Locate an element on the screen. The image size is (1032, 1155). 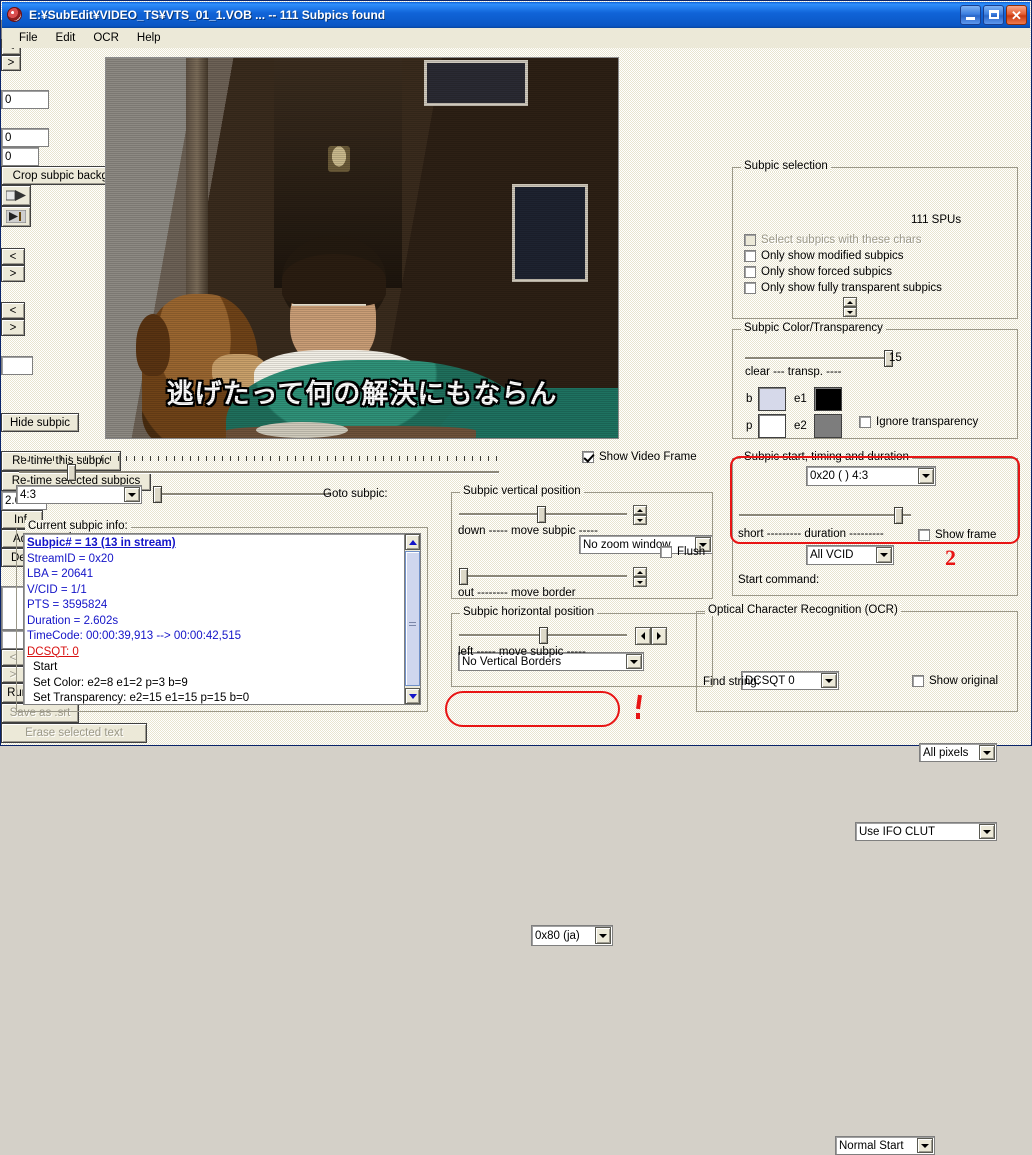
clut-combo: Use IFO CLUT is located at coordinates (926, 831).